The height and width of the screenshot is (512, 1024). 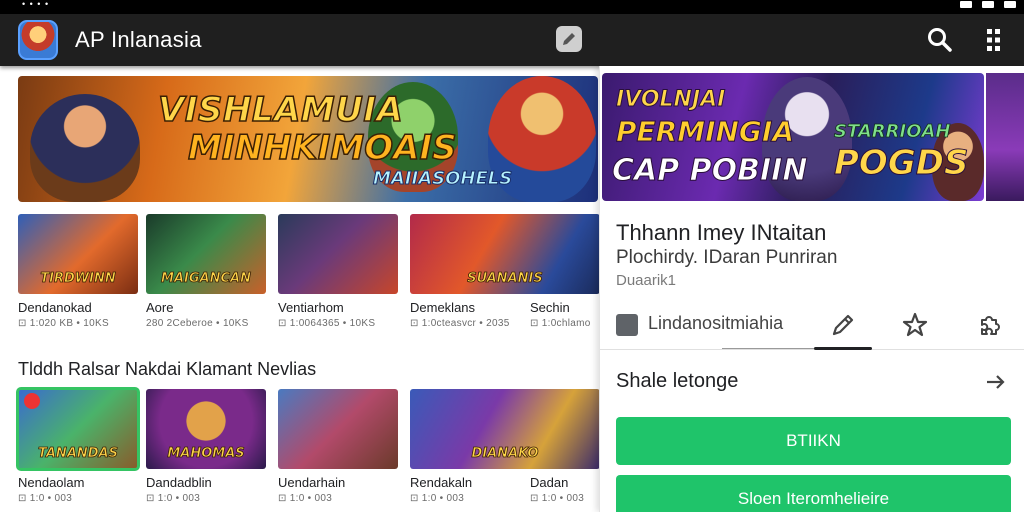 What do you see at coordinates (442, 179) in the screenshot?
I see `banner-badge-text: MAIIASOHELS` at bounding box center [442, 179].